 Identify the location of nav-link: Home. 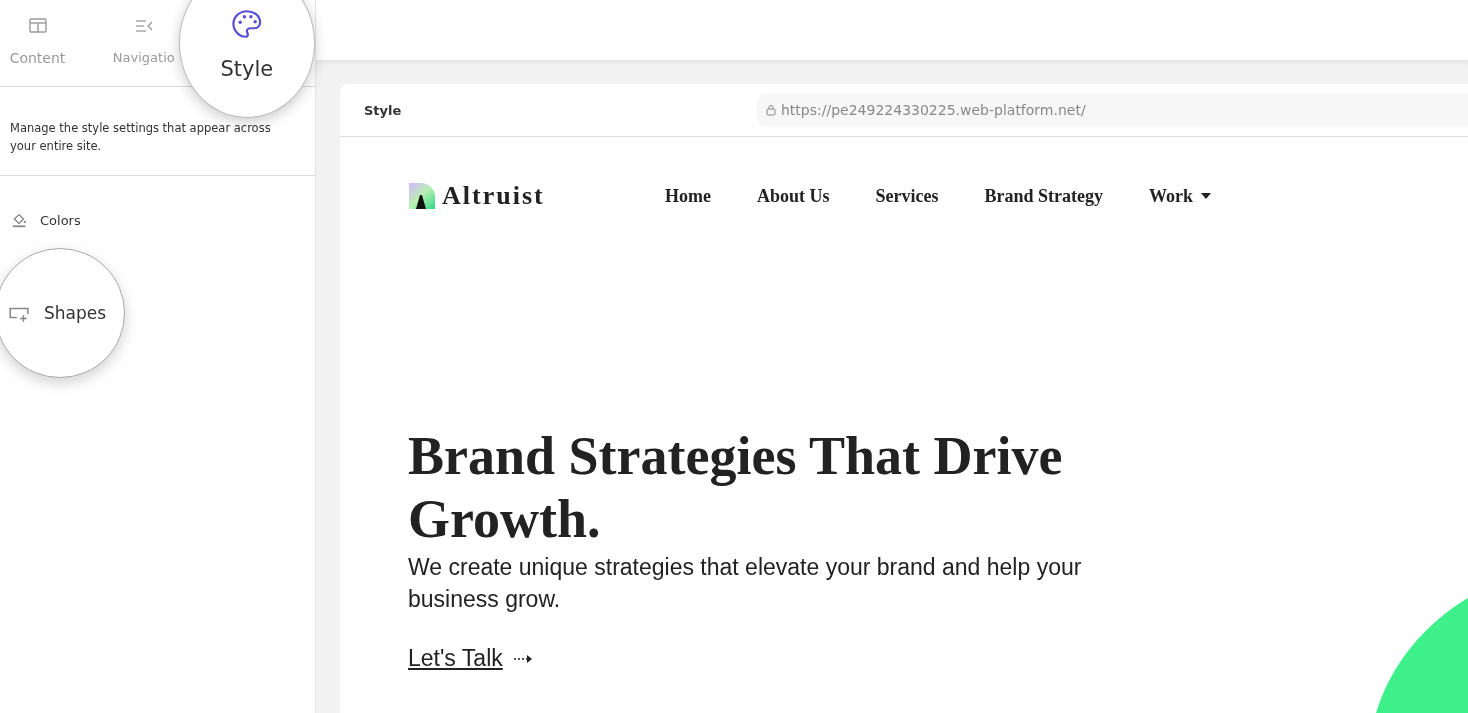
(688, 196).